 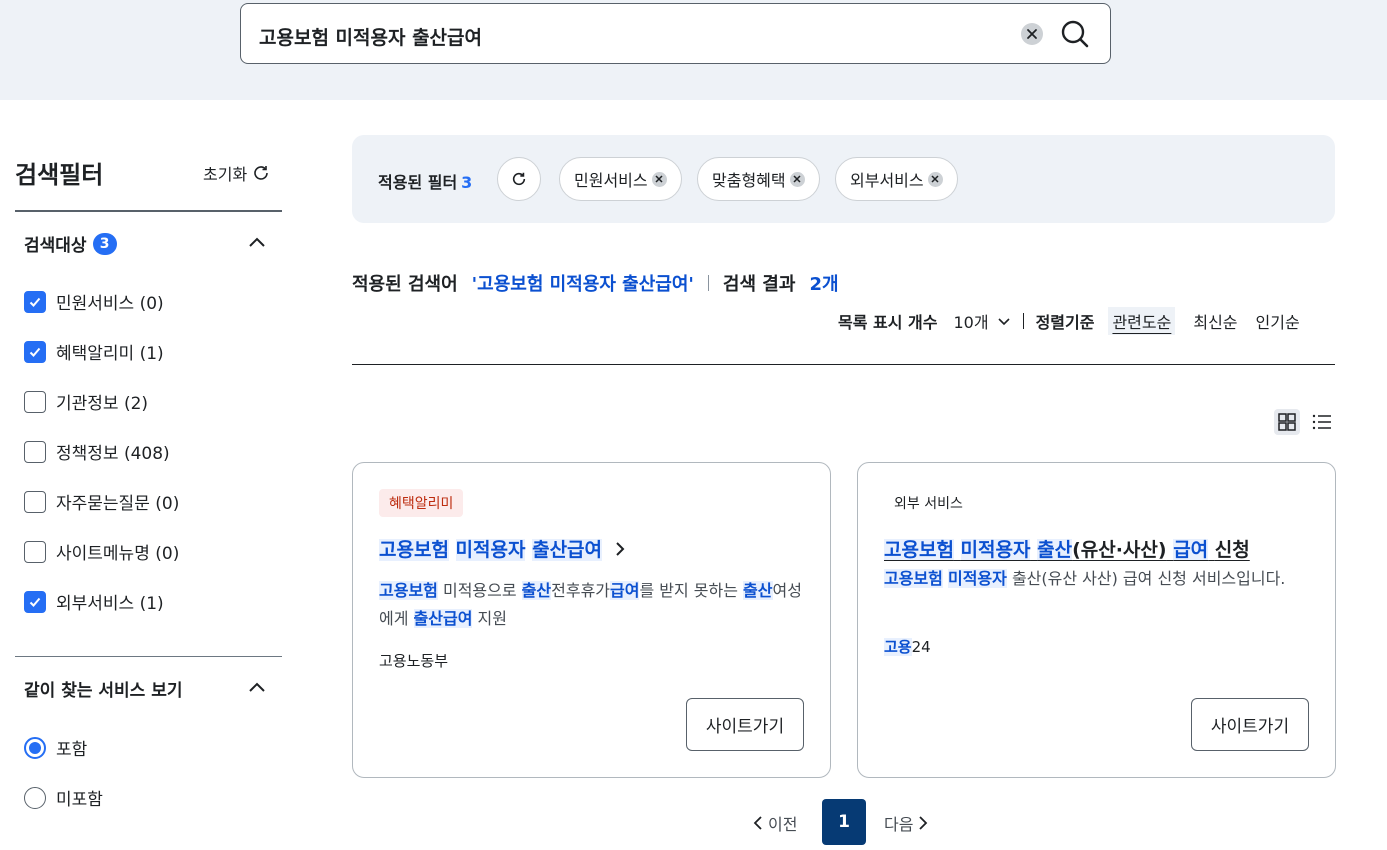 I want to click on prev-page-button: 이전, so click(x=774, y=823).